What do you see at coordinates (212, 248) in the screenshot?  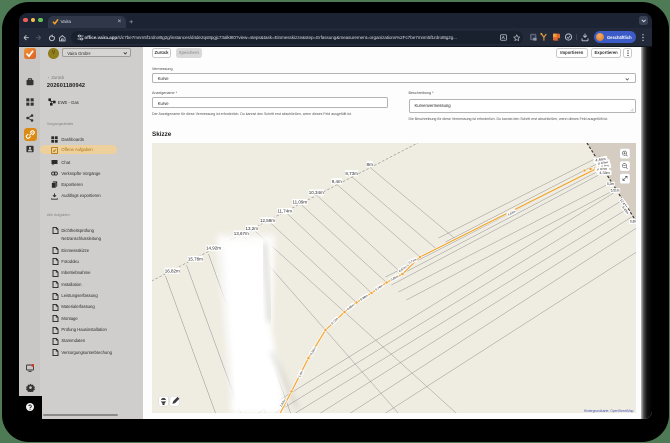 I see `svg-text: 14,92m` at bounding box center [212, 248].